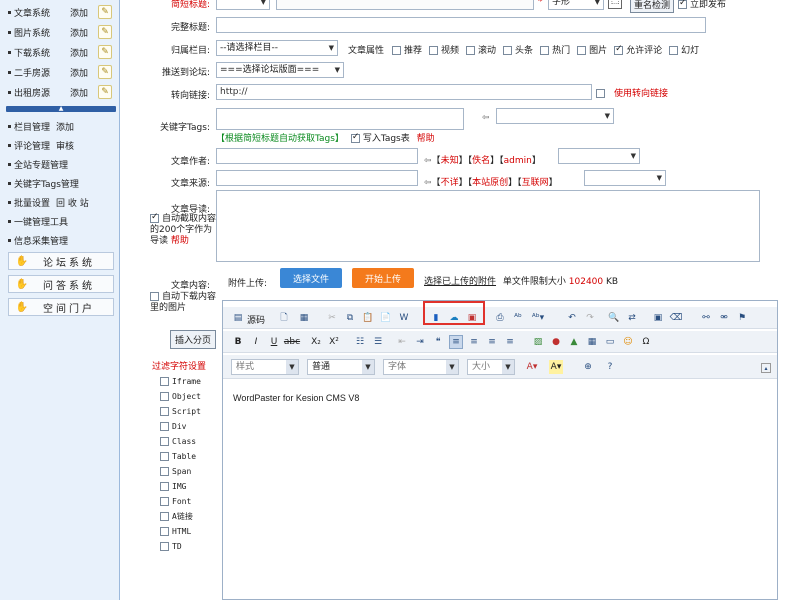 The height and width of the screenshot is (600, 800). Describe the element at coordinates (407, 49) in the screenshot. I see `attr-recommend: 推荐` at that location.